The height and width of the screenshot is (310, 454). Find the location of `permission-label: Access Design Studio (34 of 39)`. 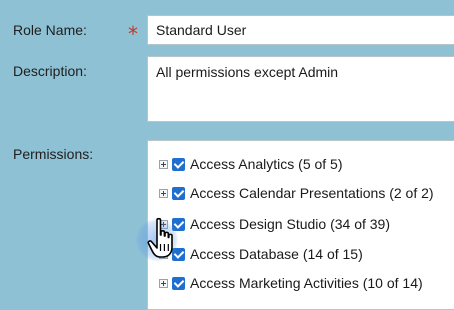

permission-label: Access Design Studio (34 of 39) is located at coordinates (290, 224).